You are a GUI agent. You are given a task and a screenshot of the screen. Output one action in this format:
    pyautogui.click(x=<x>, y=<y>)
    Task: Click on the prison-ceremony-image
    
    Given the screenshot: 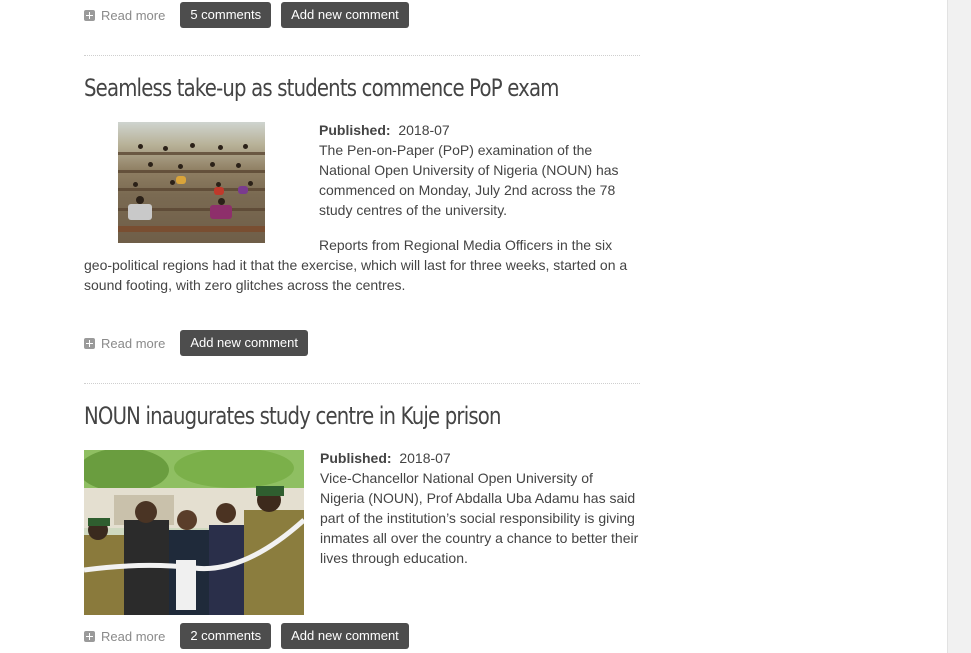 What is the action you would take?
    pyautogui.click(x=194, y=532)
    